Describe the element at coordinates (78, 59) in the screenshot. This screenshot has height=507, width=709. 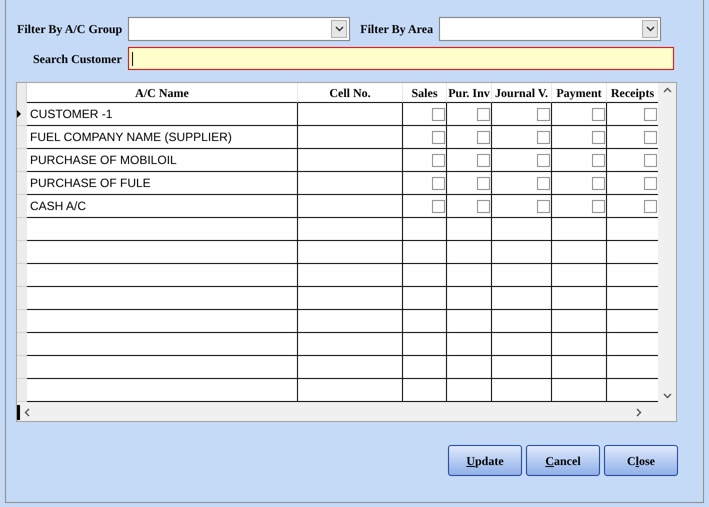
I see `search-label: Search Customer` at that location.